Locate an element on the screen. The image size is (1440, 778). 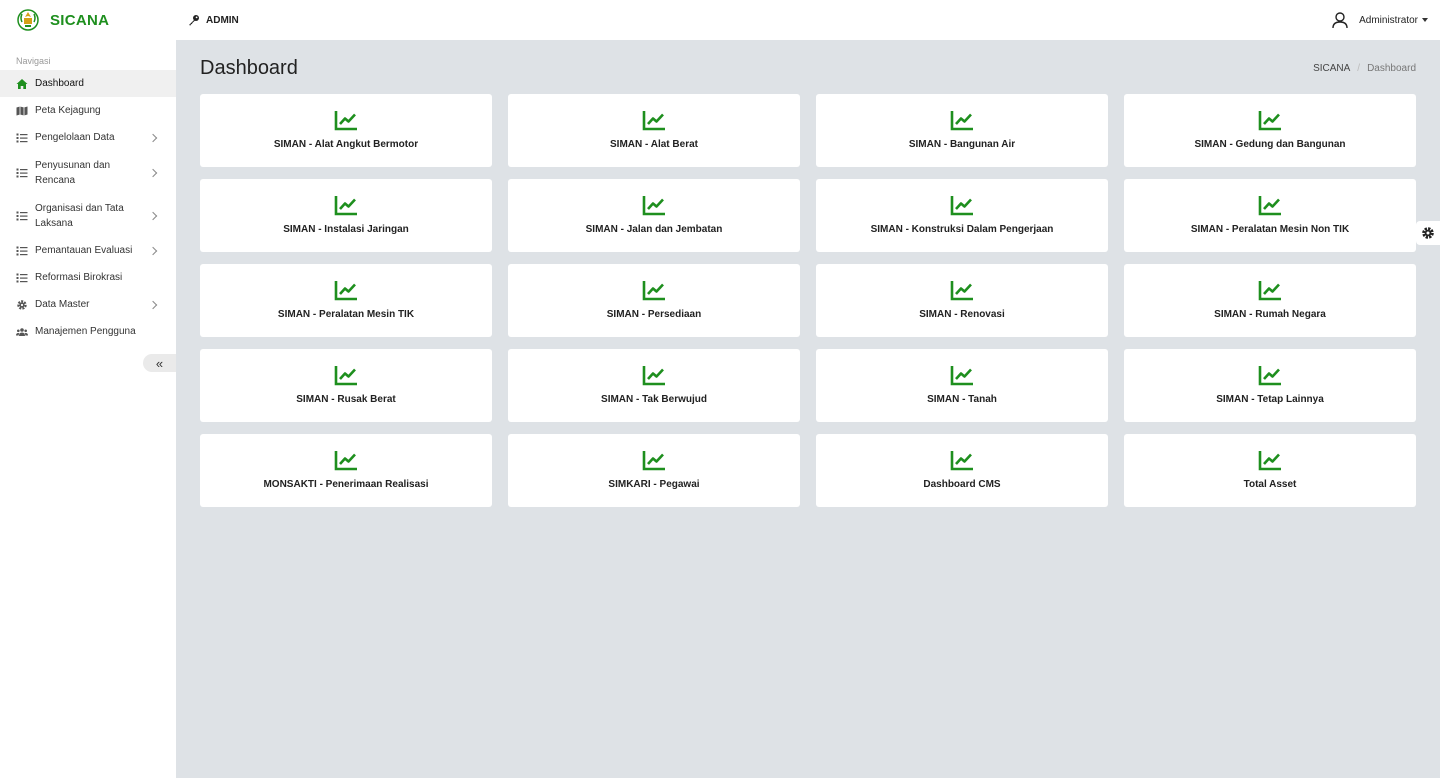
users-icon is located at coordinates (22, 332).